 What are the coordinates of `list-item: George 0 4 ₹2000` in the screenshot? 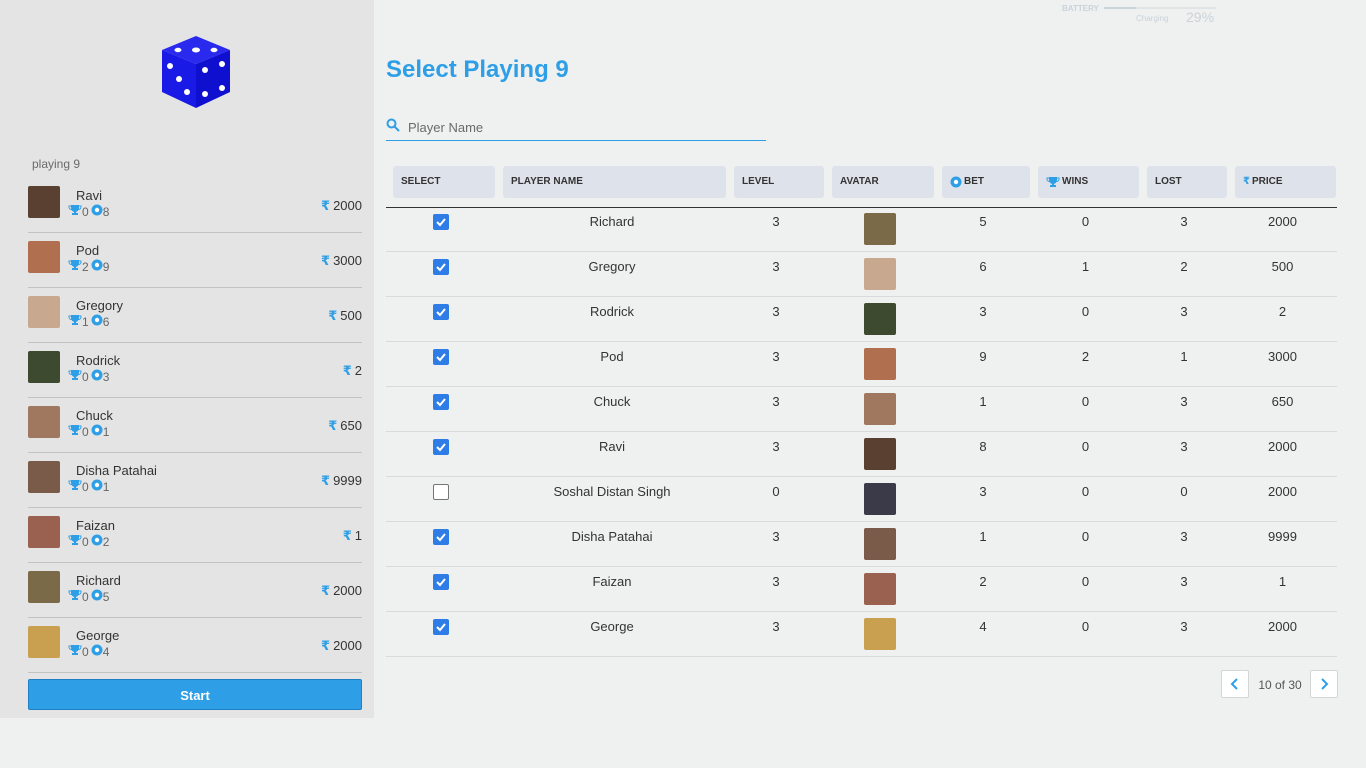 It's located at (195, 645).